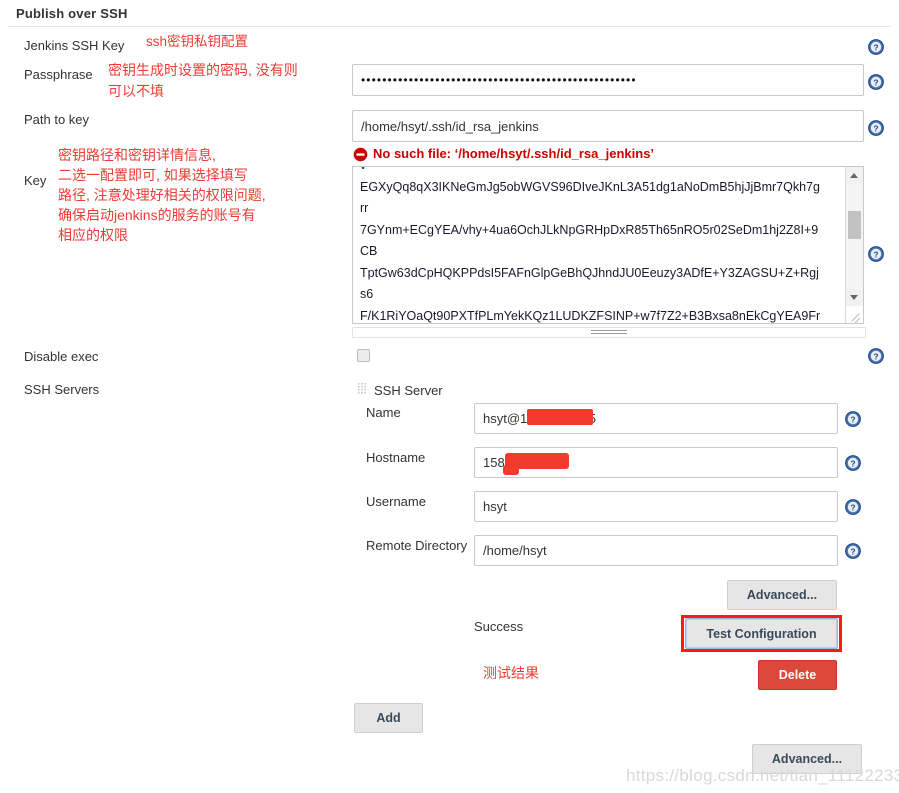  What do you see at coordinates (35, 180) in the screenshot?
I see `key-label: Key` at bounding box center [35, 180].